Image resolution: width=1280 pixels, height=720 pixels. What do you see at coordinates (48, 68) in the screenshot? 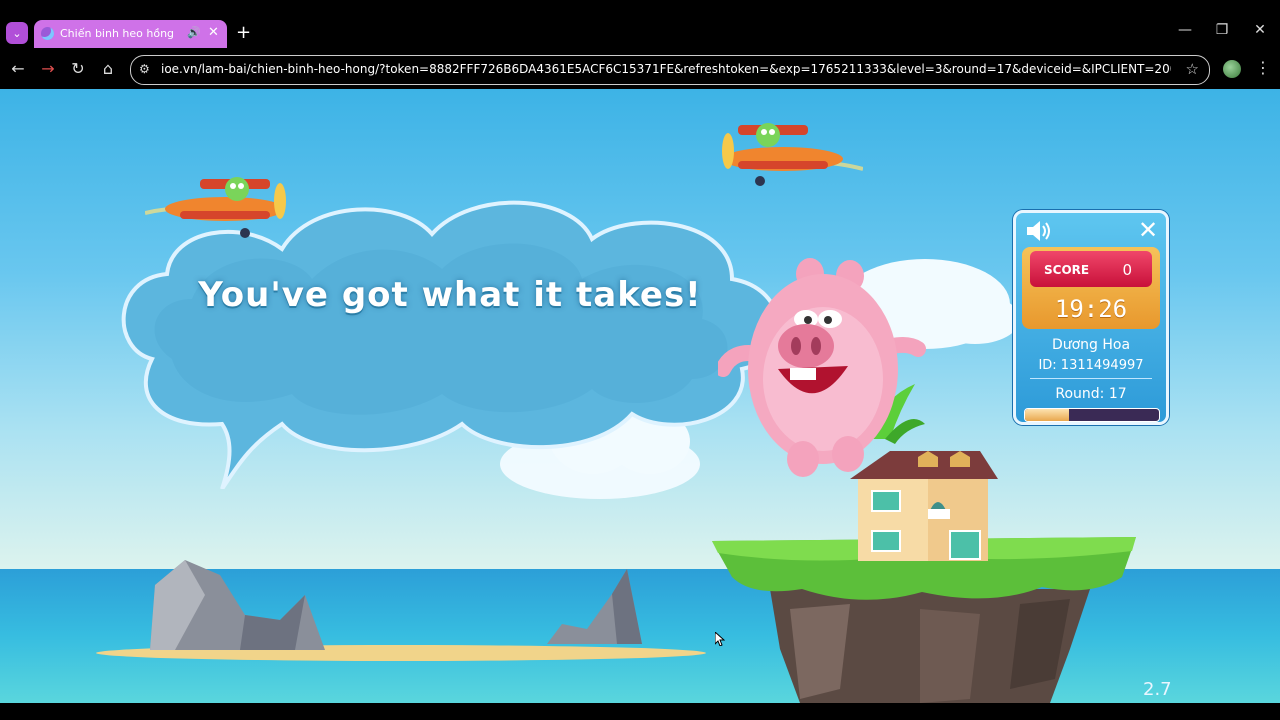
I see `arrow-right-icon: →` at bounding box center [48, 68].